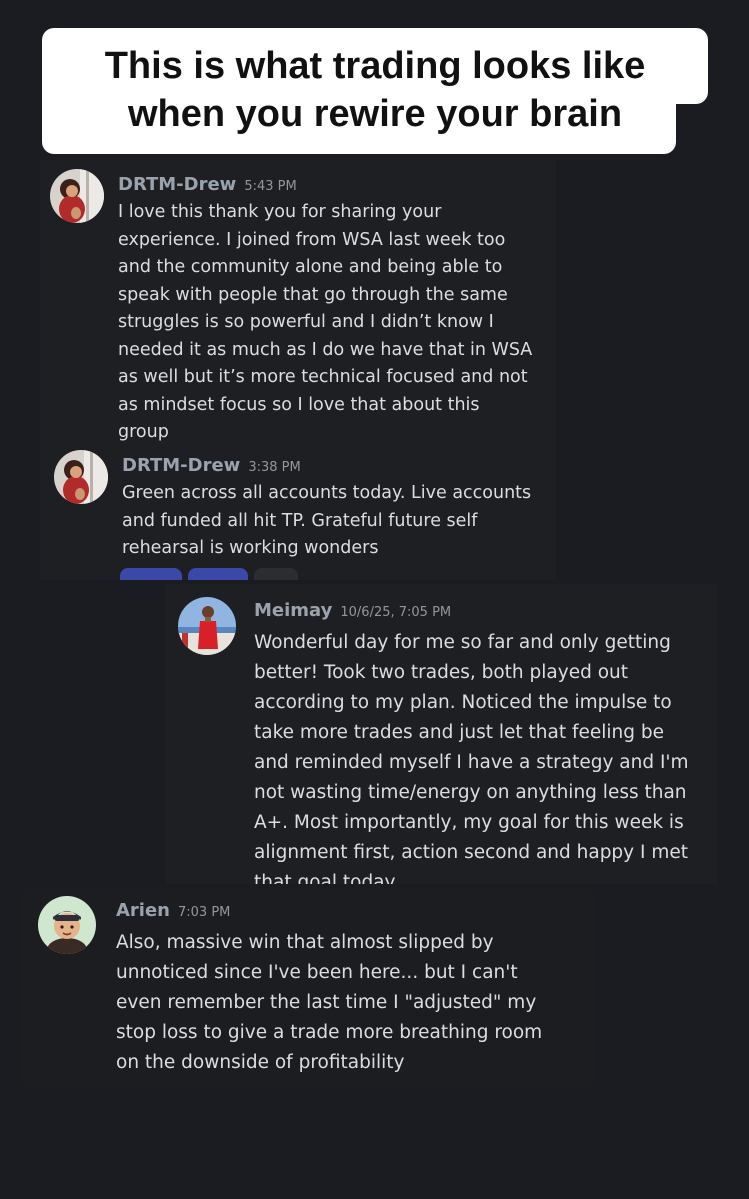 This screenshot has width=749, height=1199. Describe the element at coordinates (396, 612) in the screenshot. I see `timestamp: 10/6/25, 7:05 PM` at that location.